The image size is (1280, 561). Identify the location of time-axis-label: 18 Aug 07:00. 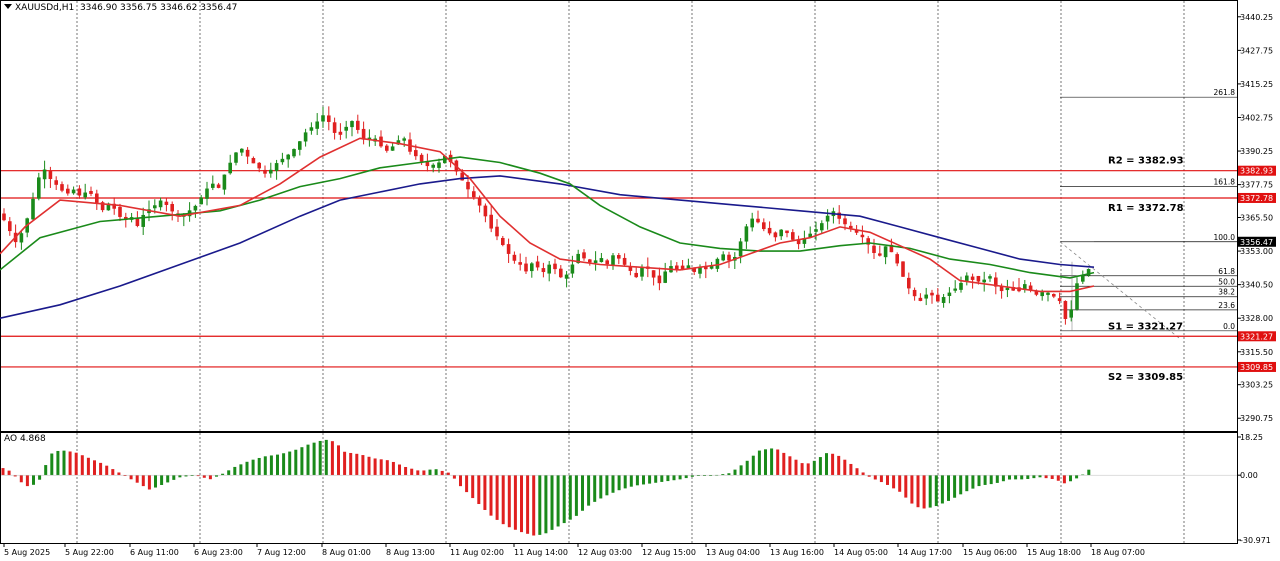
(1118, 552).